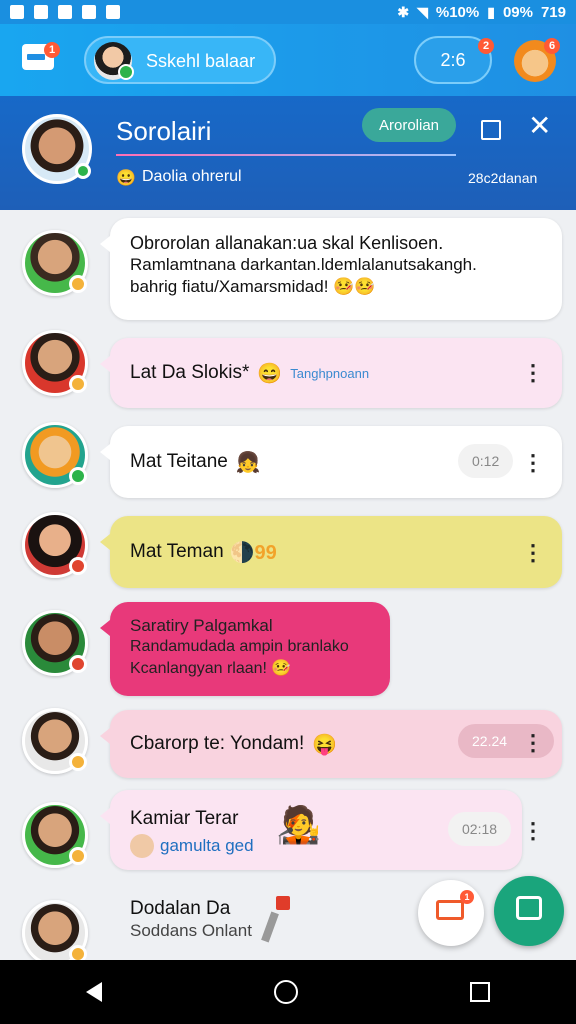 This screenshot has width=576, height=1024. What do you see at coordinates (288, 463) in the screenshot?
I see `list-item: Mat Teitane 👧 0:12 ⋮` at bounding box center [288, 463].